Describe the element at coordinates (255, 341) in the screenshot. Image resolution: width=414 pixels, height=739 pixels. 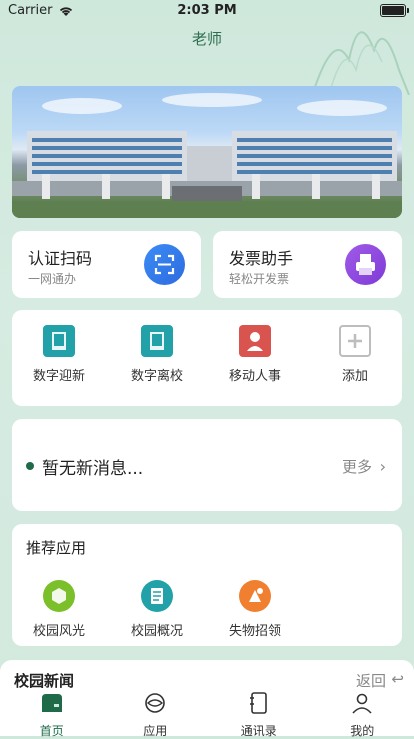
I see `person-icon` at that location.